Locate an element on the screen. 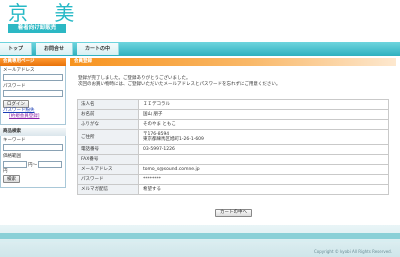 The width and height of the screenshot is (400, 257). row-value: 国山 朋子 is located at coordinates (263, 114).